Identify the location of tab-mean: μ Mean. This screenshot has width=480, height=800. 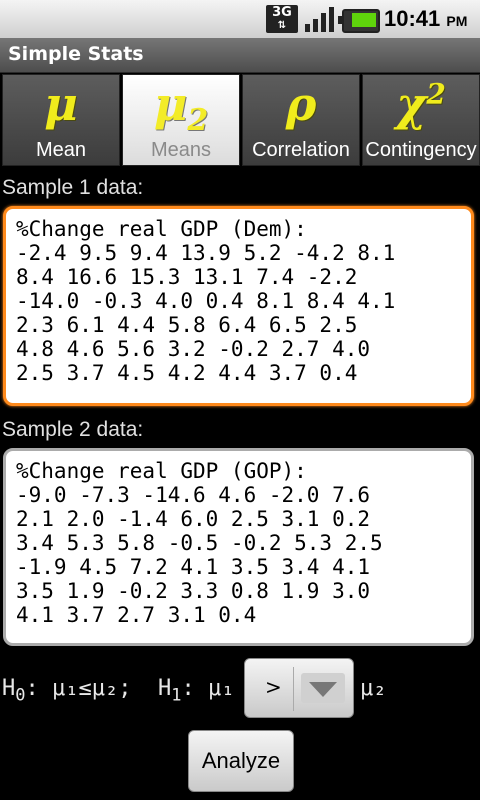
(61, 120).